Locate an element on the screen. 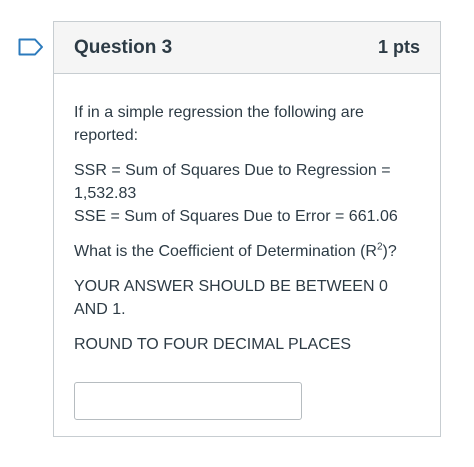  flag-question-icon is located at coordinates (31, 47).